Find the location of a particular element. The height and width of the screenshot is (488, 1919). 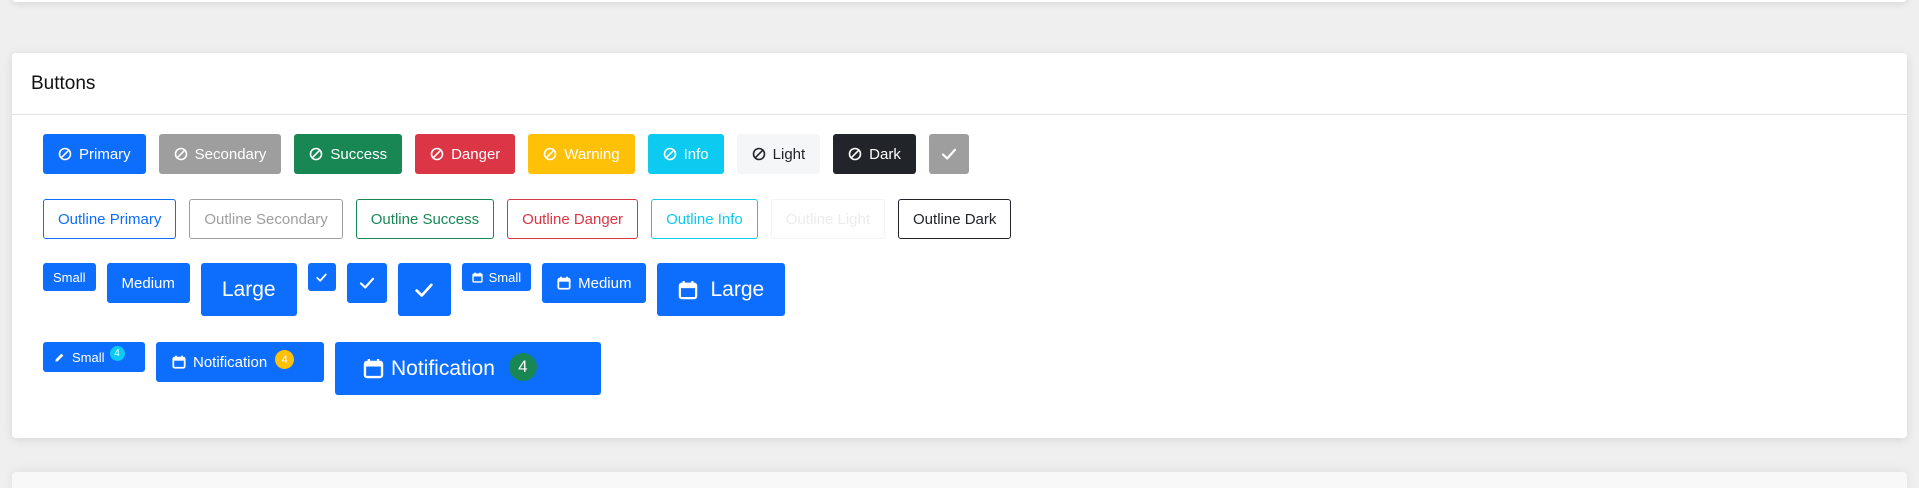

success-button: Success is located at coordinates (348, 154).